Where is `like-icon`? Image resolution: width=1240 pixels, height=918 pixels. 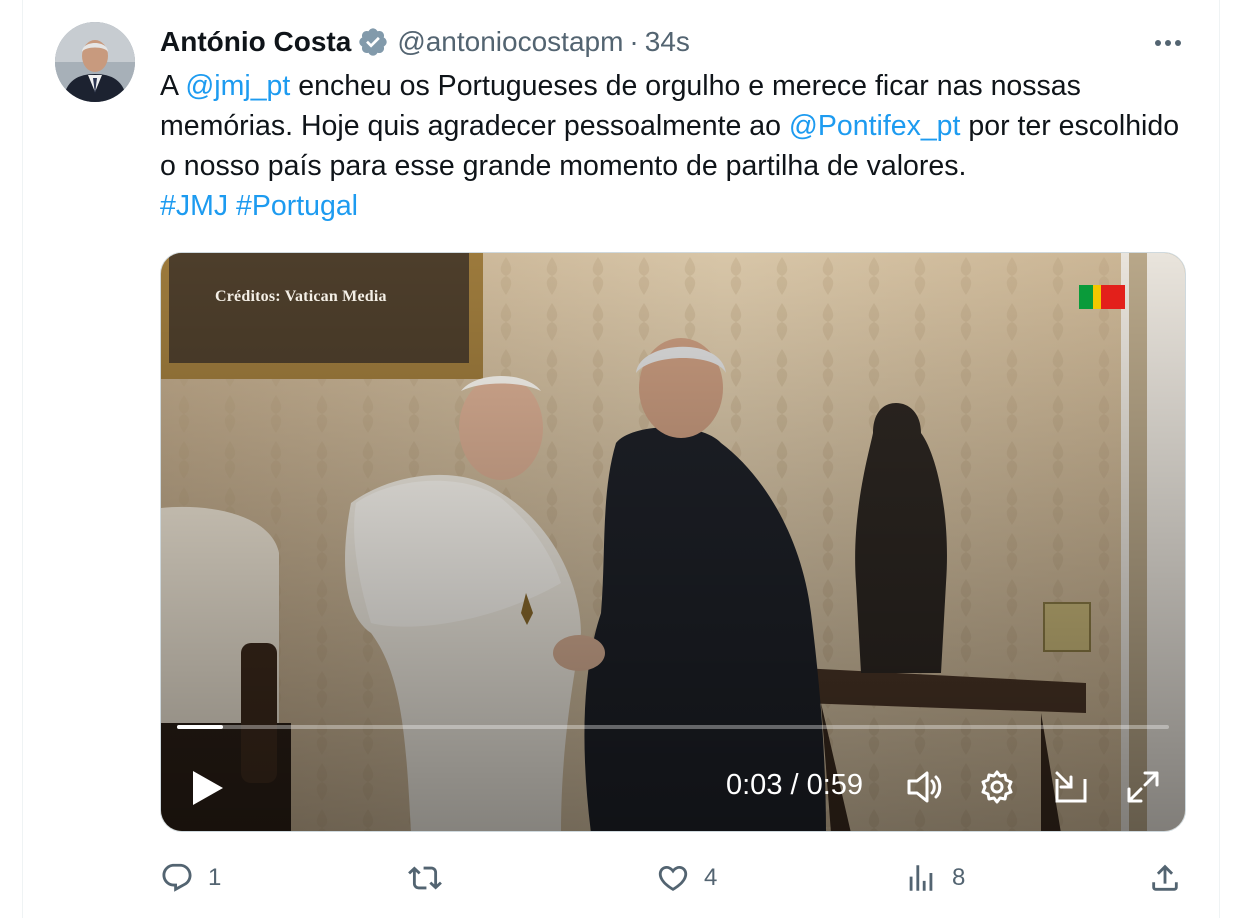
like-icon is located at coordinates (673, 878).